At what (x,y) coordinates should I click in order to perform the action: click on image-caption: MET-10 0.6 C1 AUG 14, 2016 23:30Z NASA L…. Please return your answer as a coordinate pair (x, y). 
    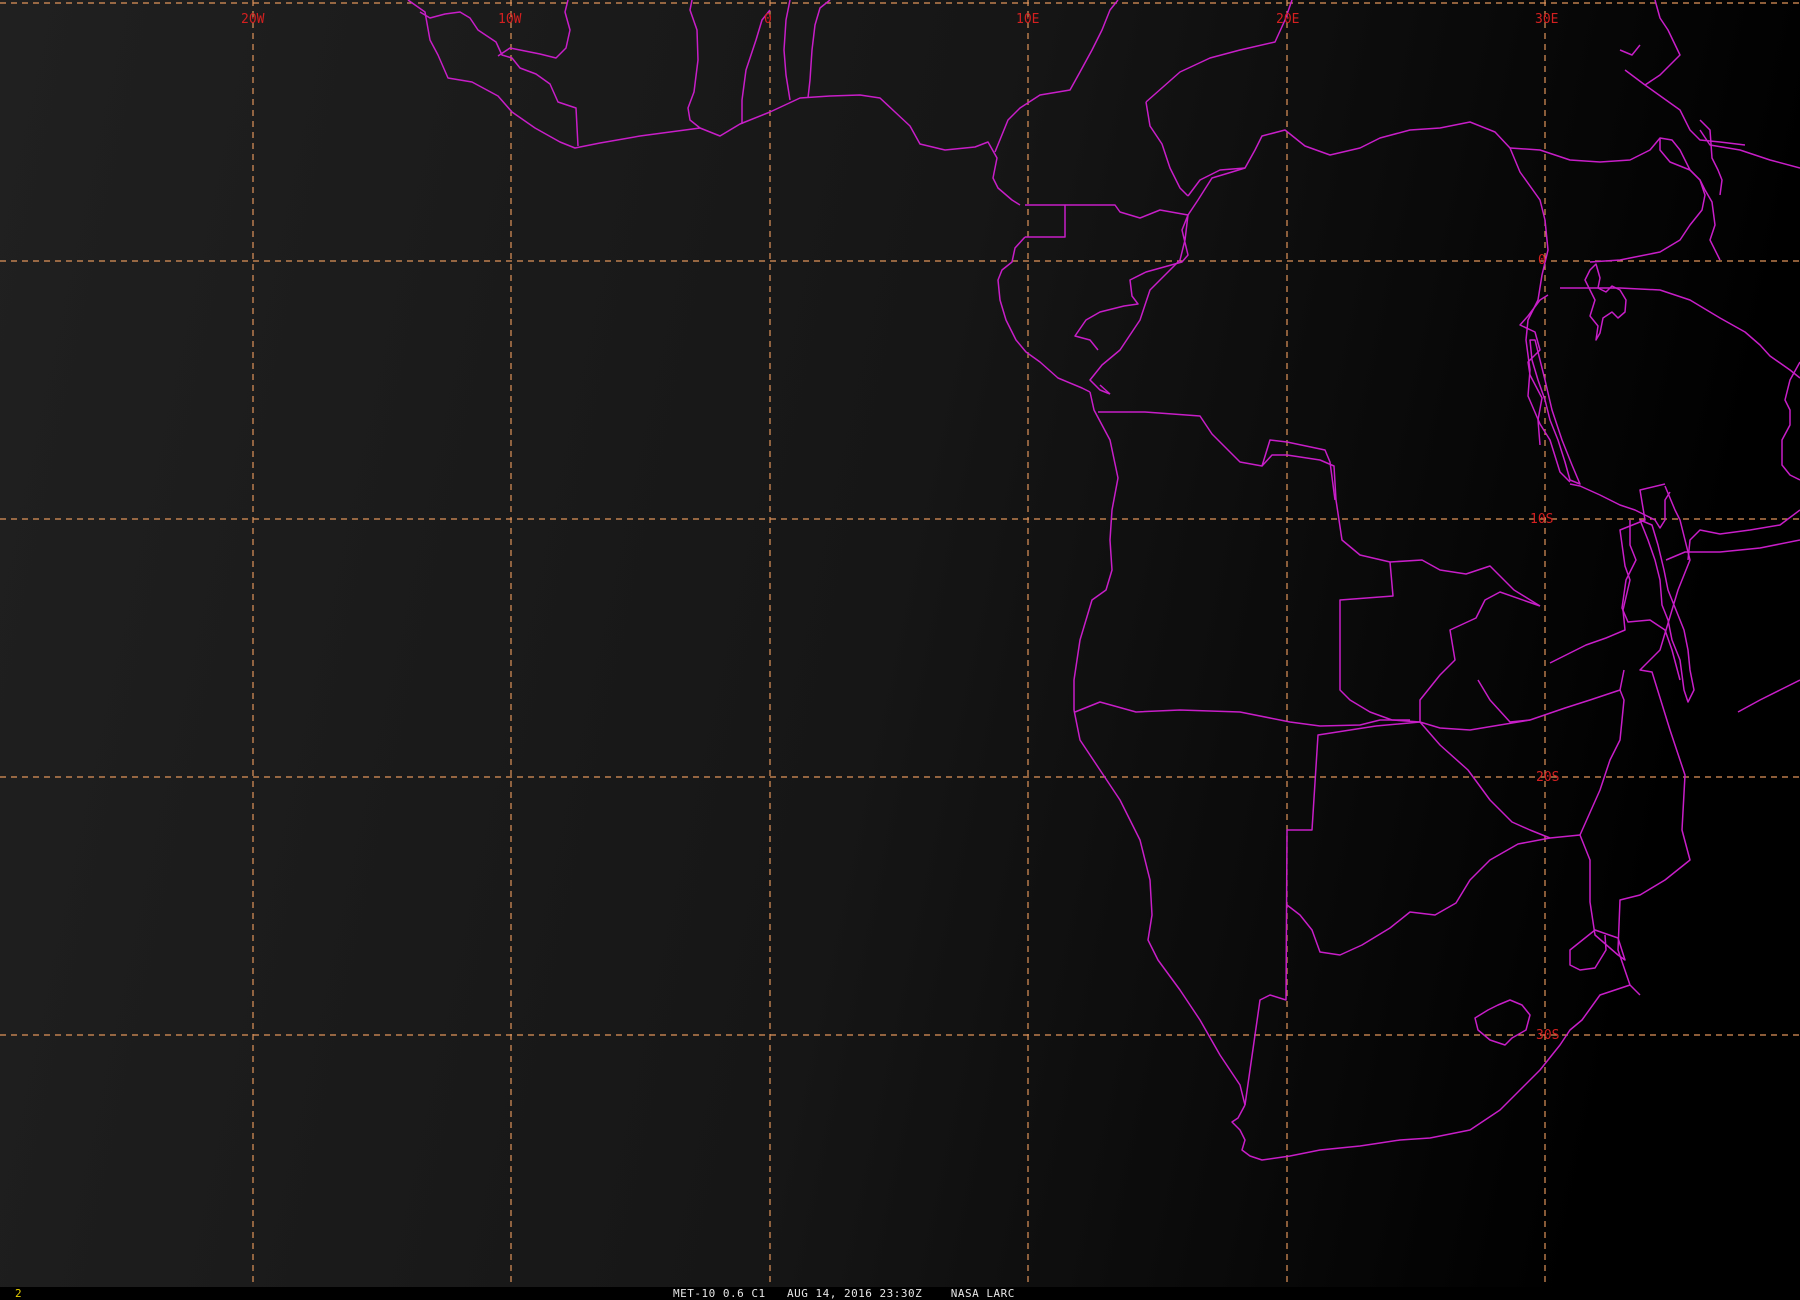
    Looking at the image, I should click on (844, 1293).